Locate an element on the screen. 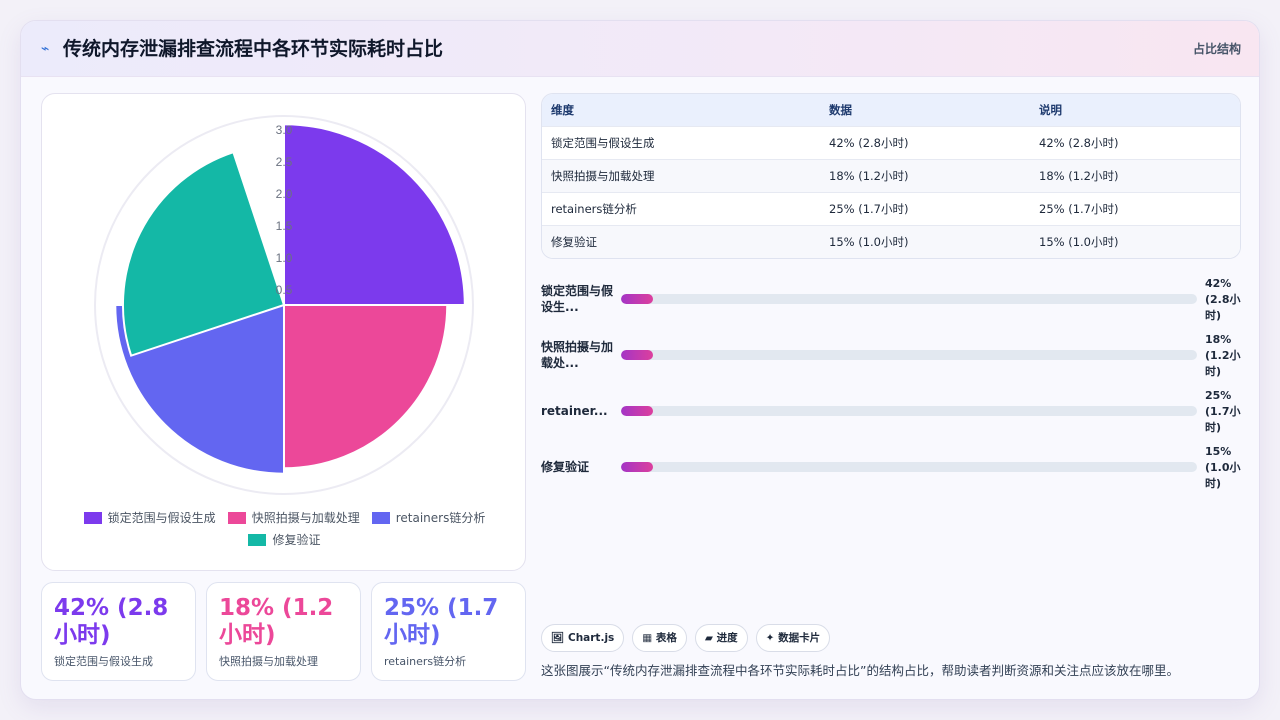 The width and height of the screenshot is (1280, 720). radial-tick-label: 1.5 is located at coordinates (284, 226).